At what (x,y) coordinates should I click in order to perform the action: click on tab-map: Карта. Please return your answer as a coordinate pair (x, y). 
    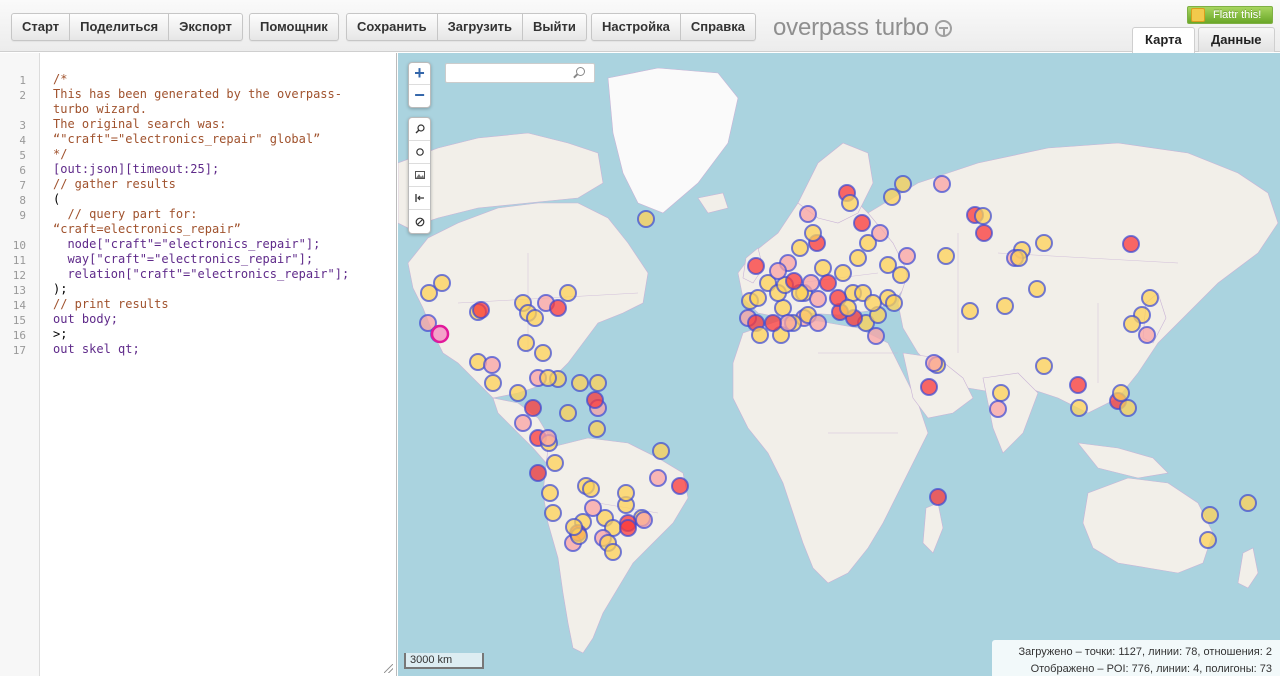
    Looking at the image, I should click on (1163, 40).